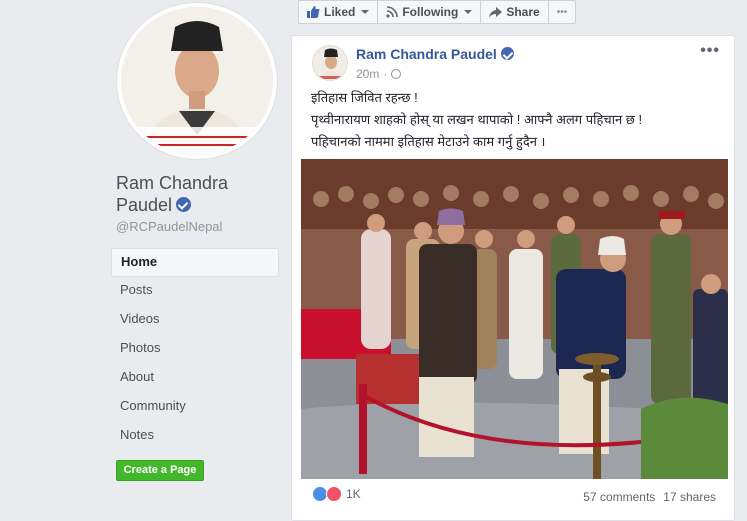  I want to click on post-timestamp: 20m, so click(367, 74).